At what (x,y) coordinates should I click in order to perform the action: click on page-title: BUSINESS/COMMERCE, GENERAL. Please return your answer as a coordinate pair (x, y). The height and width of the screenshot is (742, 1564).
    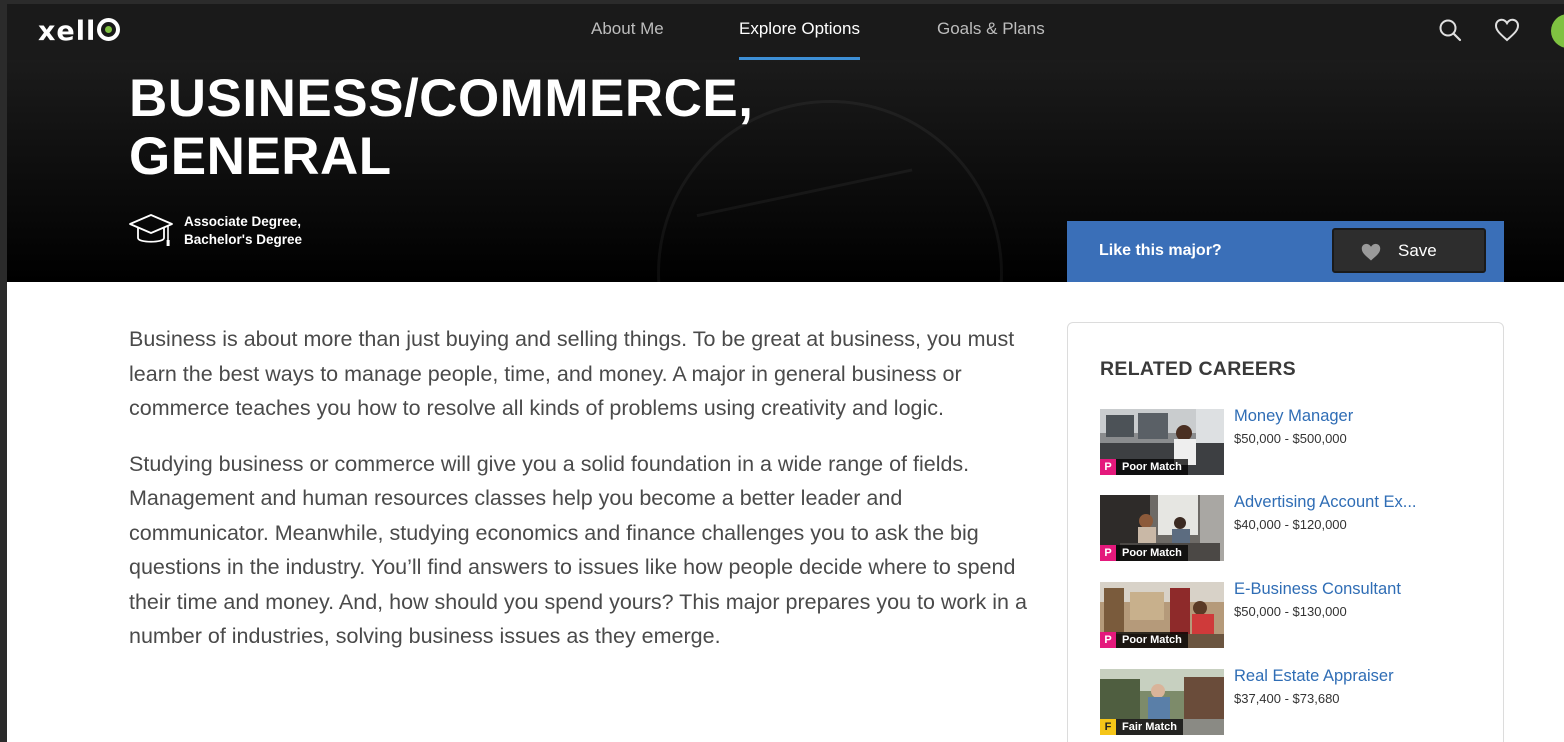
    Looking at the image, I should click on (441, 127).